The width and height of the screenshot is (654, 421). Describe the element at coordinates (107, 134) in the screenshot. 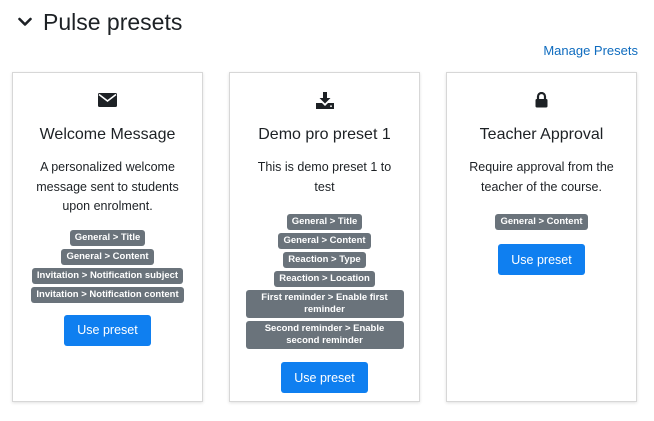

I see `card-title: Welcome Message` at that location.